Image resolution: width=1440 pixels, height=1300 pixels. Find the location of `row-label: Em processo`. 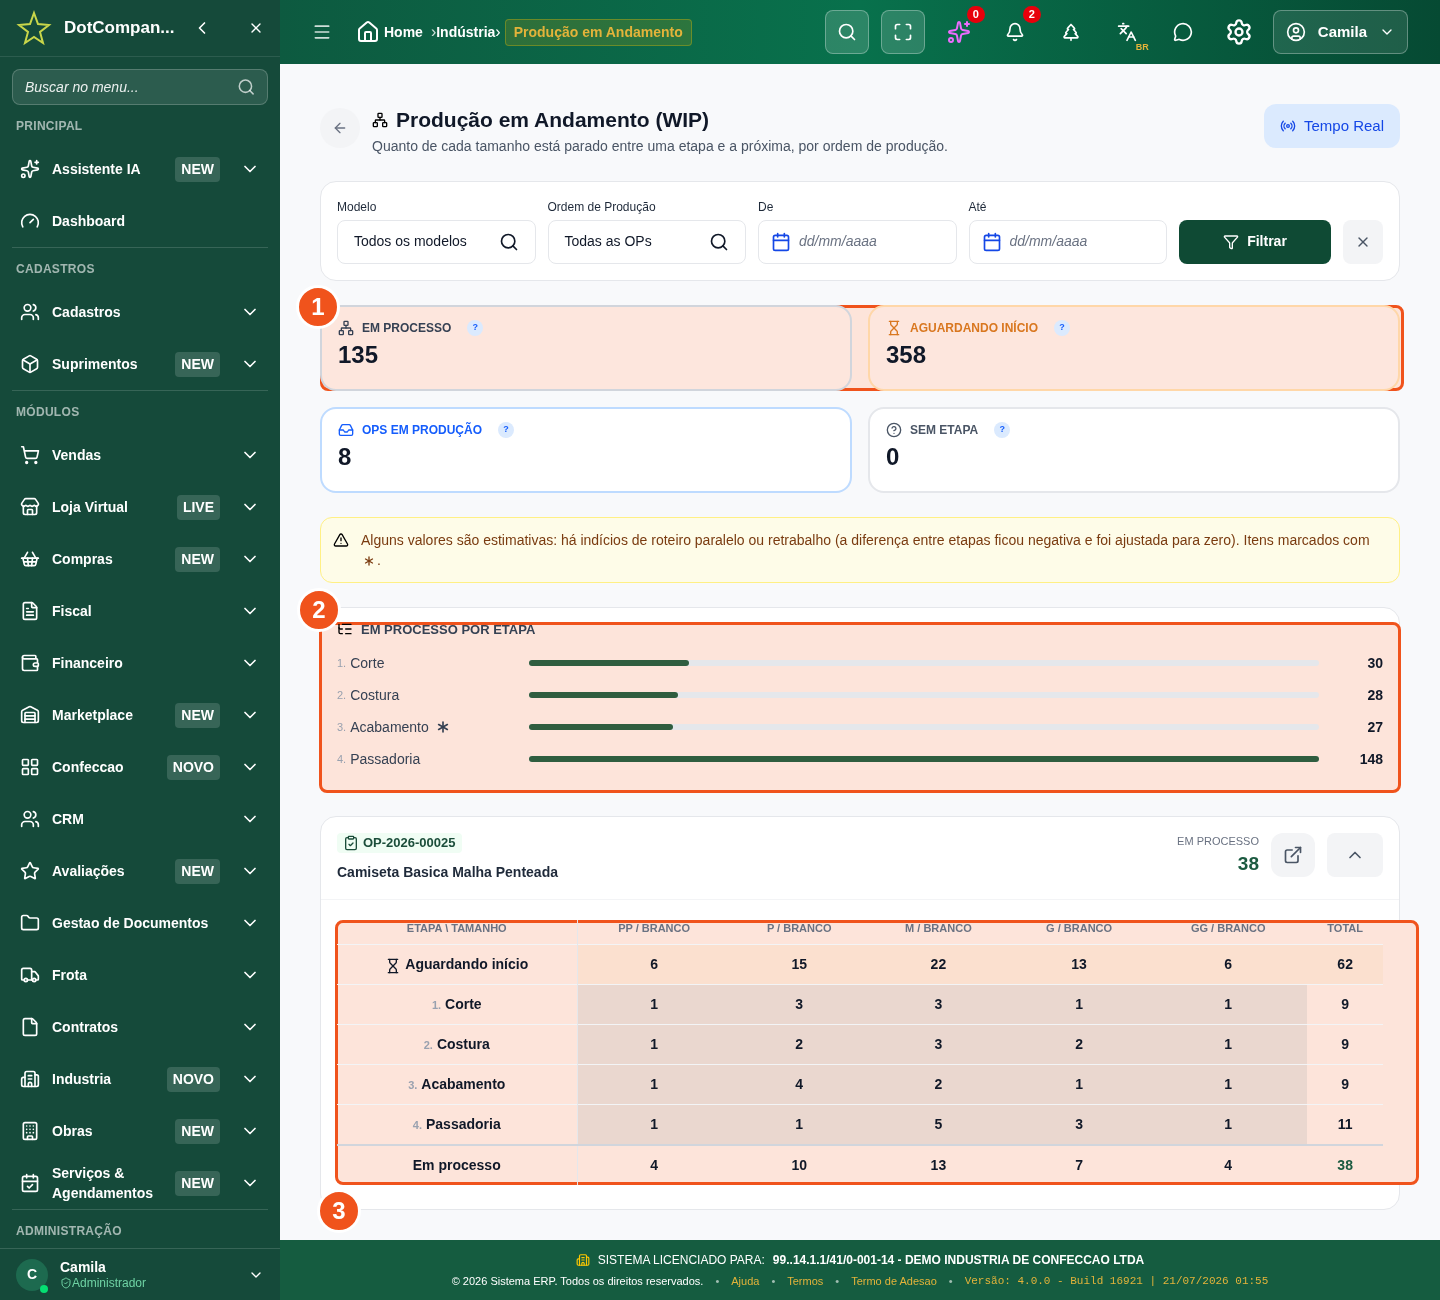

row-label: Em processo is located at coordinates (456, 1164).